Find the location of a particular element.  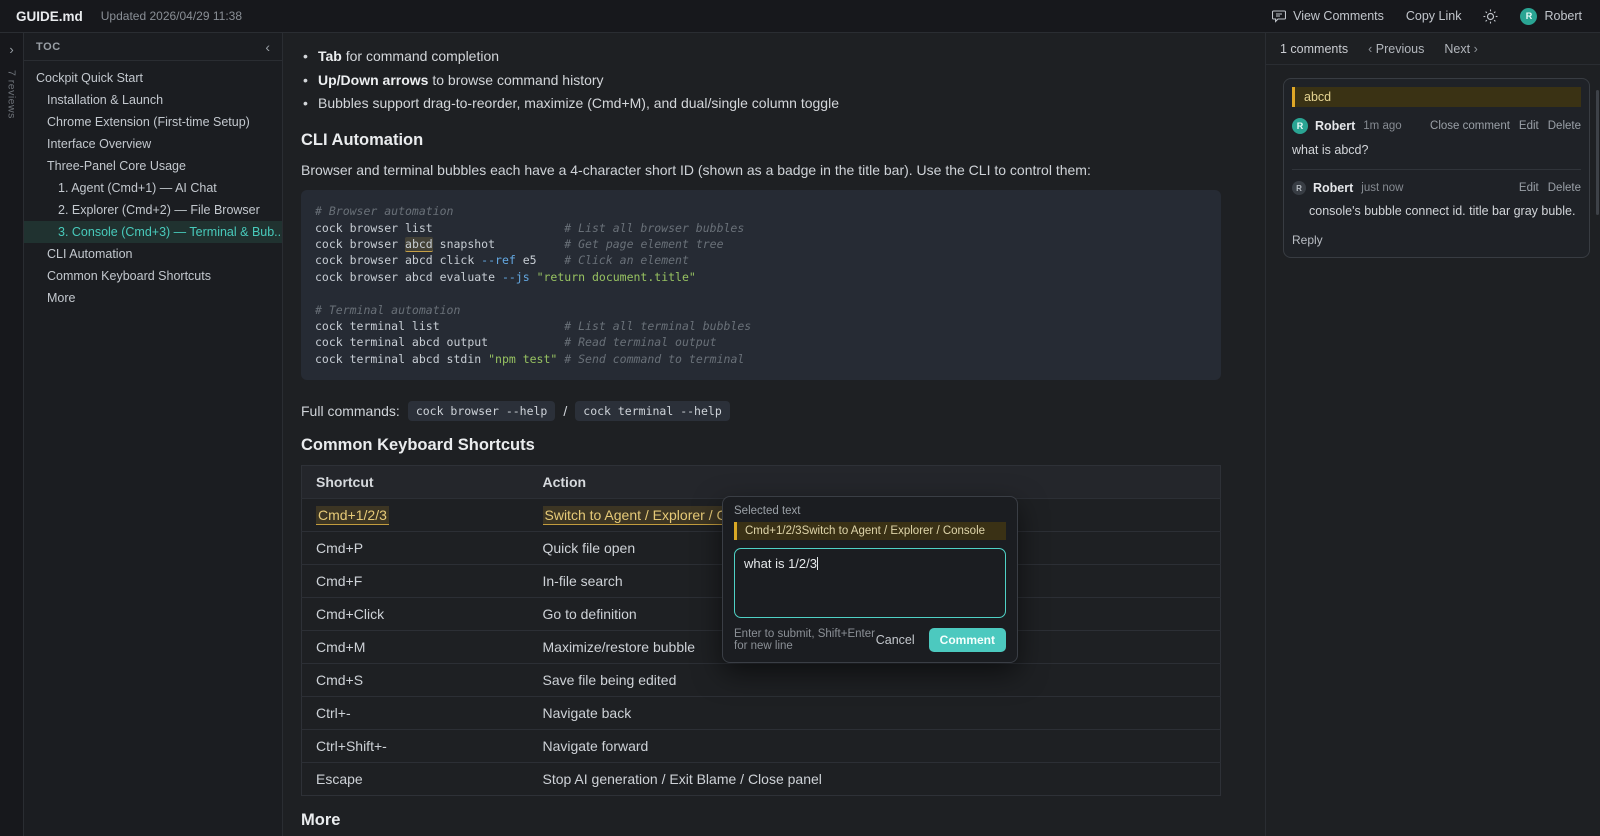

comment-meta-row: R Robert 1m ago Close comment Edit Delete is located at coordinates (1436, 126).